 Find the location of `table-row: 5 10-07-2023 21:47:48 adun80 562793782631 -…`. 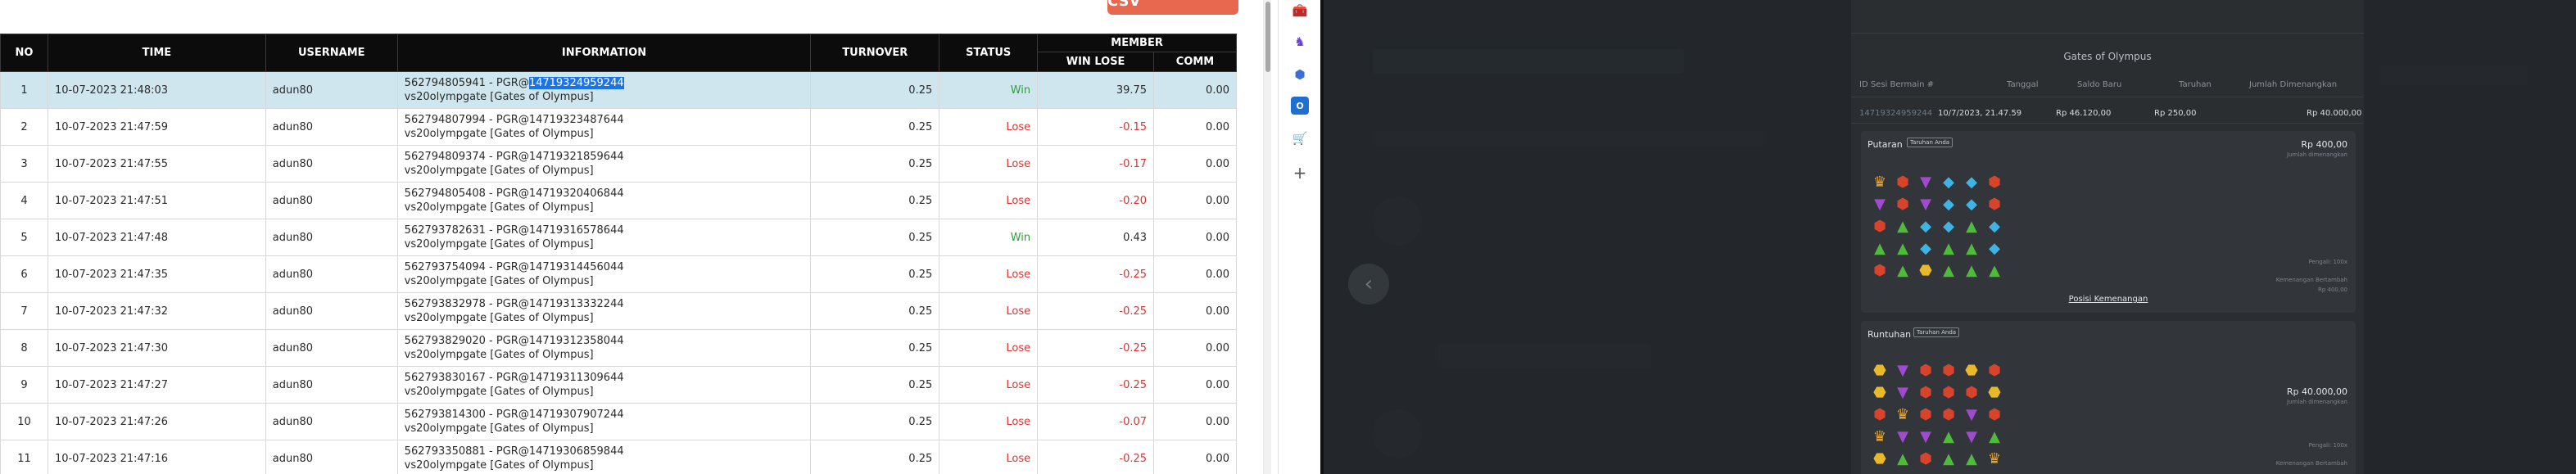

table-row: 5 10-07-2023 21:47:48 adun80 562793782631 -… is located at coordinates (618, 238).